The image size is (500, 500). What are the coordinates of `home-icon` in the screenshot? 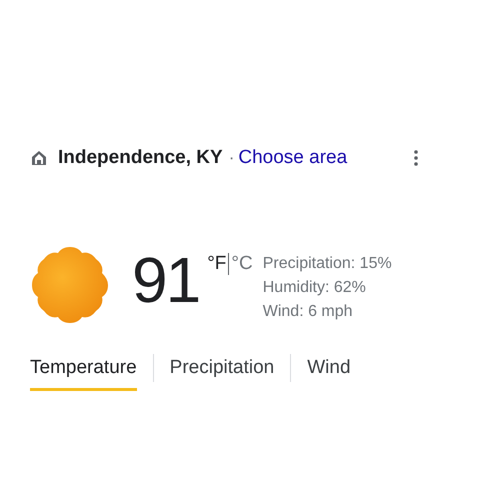 It's located at (39, 158).